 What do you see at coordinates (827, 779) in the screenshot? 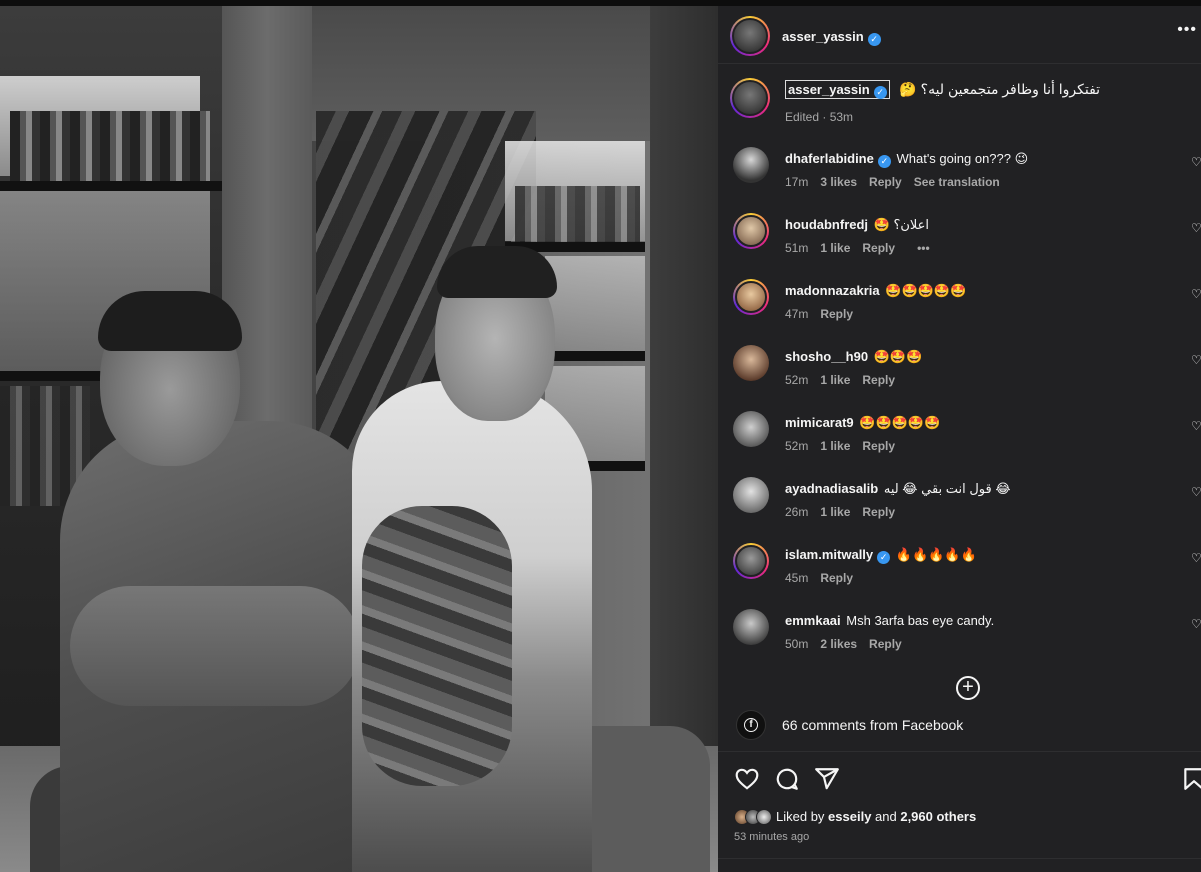
I see `share-icon` at bounding box center [827, 779].